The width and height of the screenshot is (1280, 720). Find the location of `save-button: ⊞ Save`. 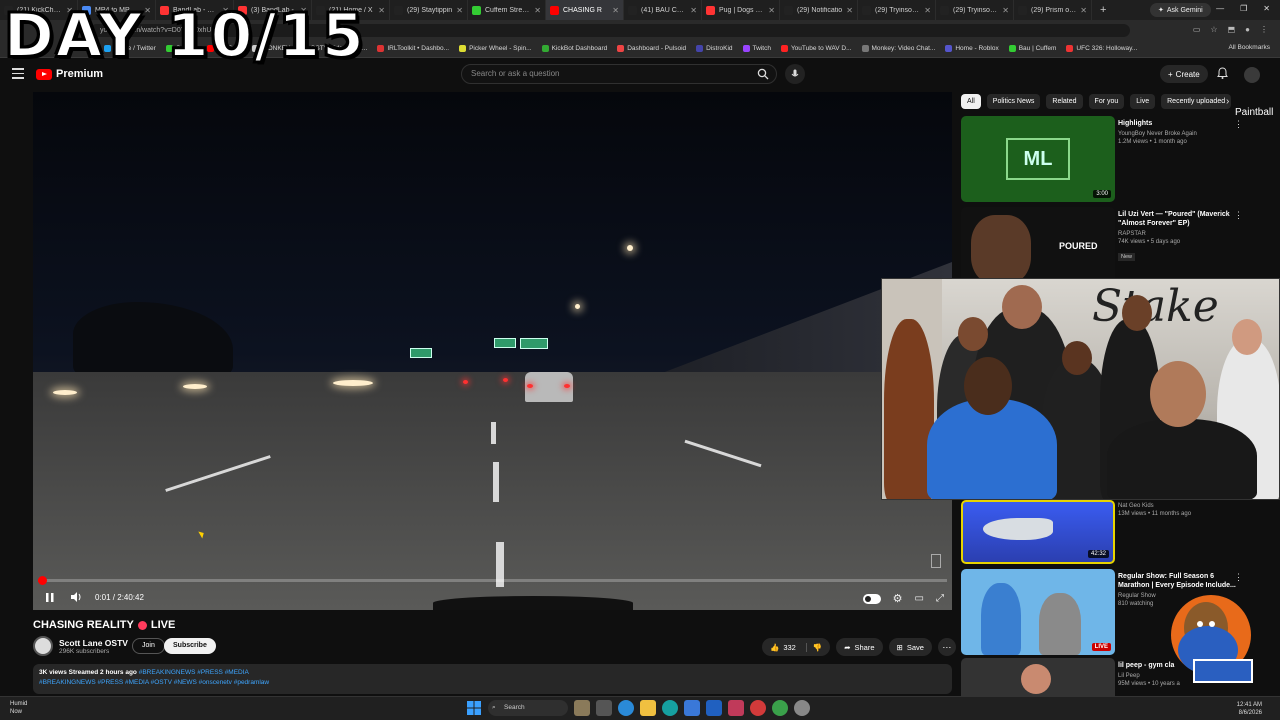

save-button: ⊞ Save is located at coordinates (910, 647).